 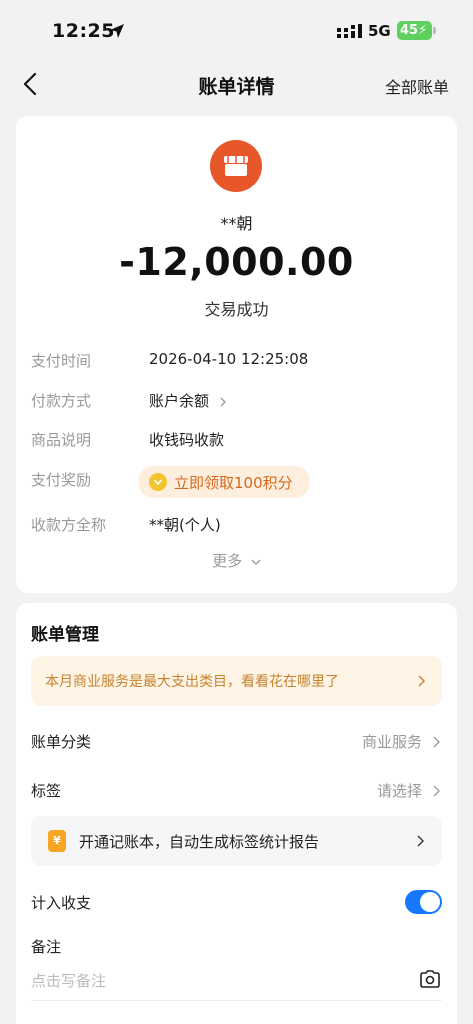 What do you see at coordinates (236, 31) in the screenshot?
I see `status-bar: 12:25 5G 45⚡` at bounding box center [236, 31].